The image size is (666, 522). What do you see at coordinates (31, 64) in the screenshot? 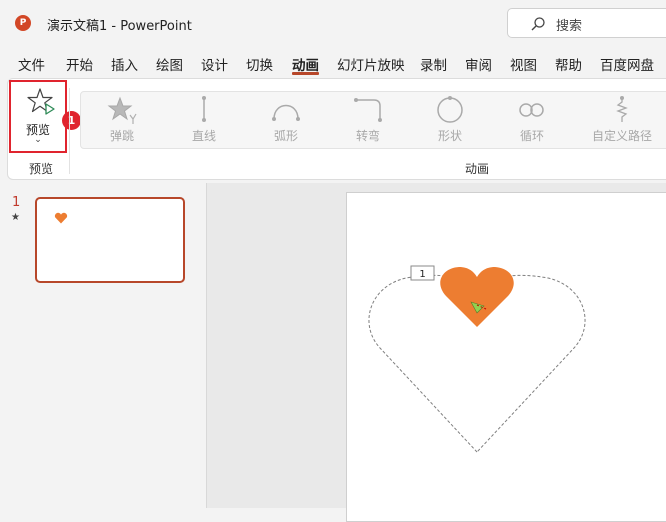
I see `tab-file: 文件` at bounding box center [31, 64].